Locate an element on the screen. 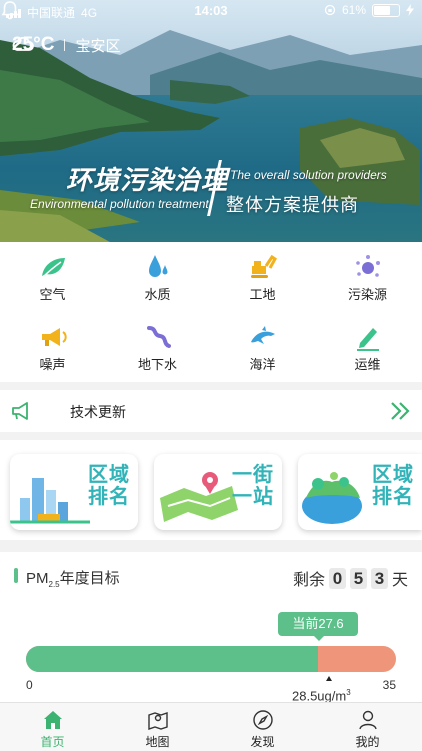 This screenshot has height=751, width=422. category-label: 污染源 is located at coordinates (367, 294).